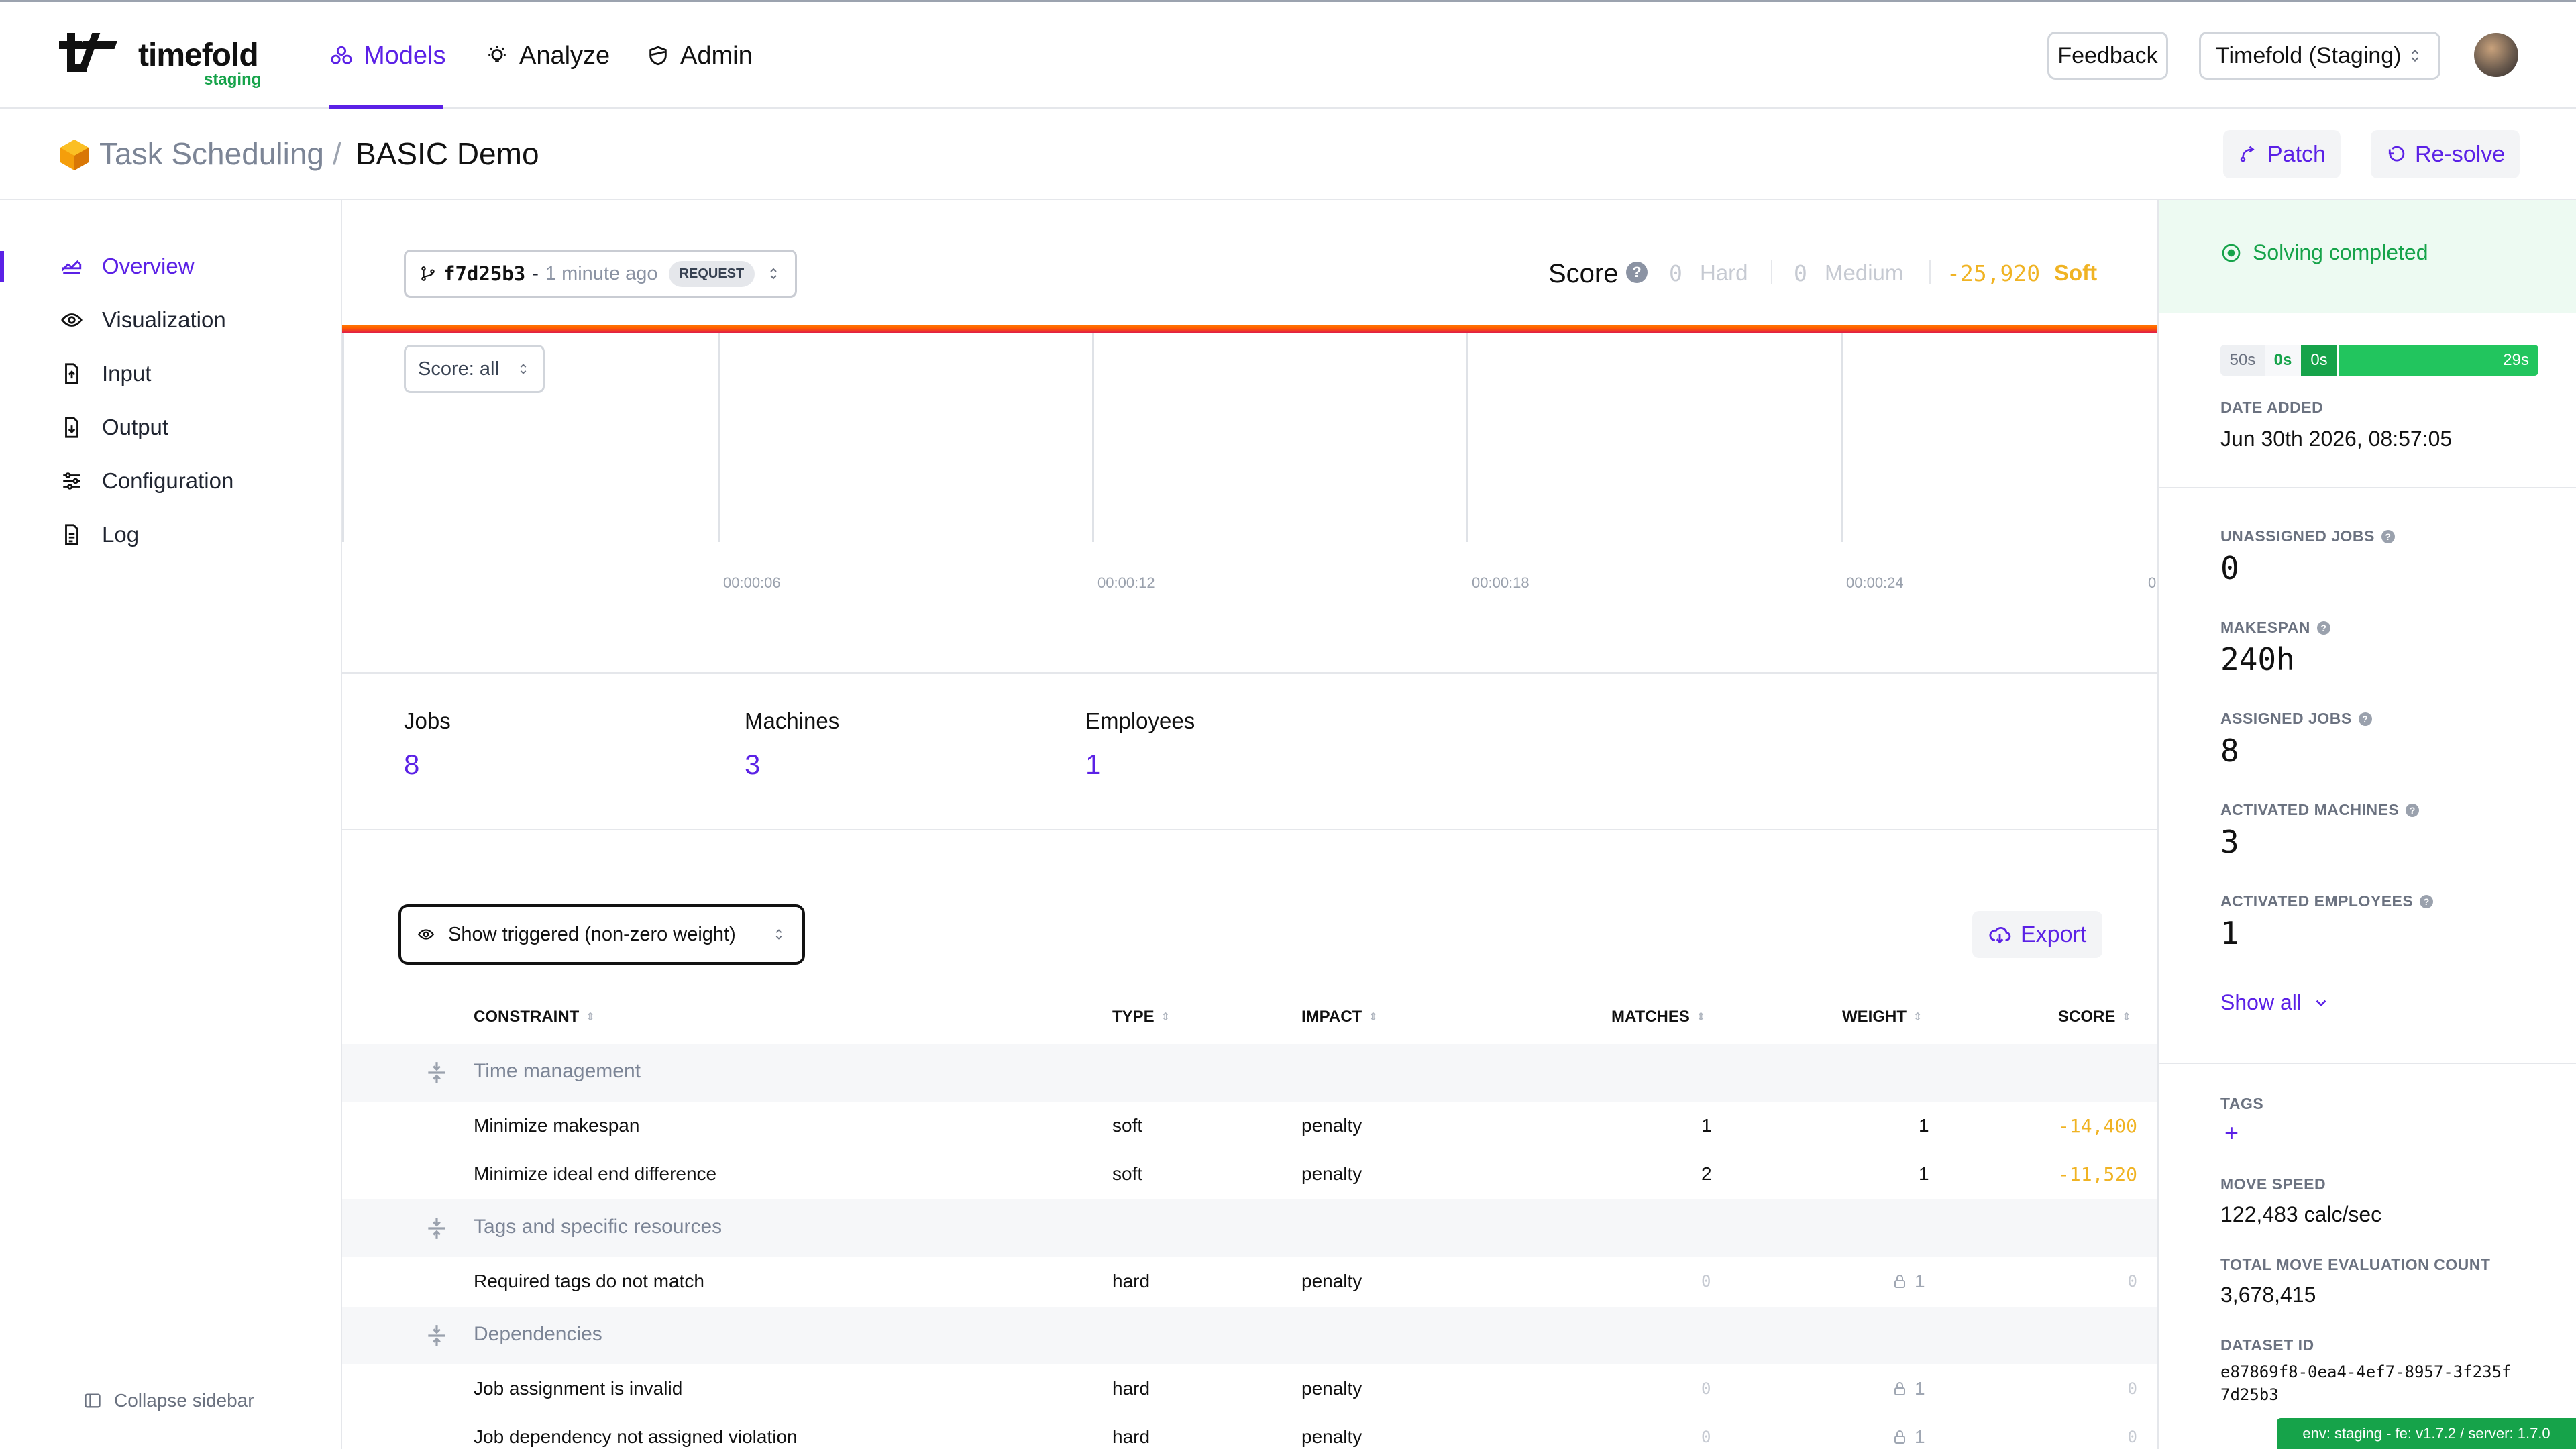 The height and width of the screenshot is (1449, 2576). Describe the element at coordinates (600, 274) in the screenshot. I see `version-select: f7d25b3 - 1 minute ago REQUEST` at that location.